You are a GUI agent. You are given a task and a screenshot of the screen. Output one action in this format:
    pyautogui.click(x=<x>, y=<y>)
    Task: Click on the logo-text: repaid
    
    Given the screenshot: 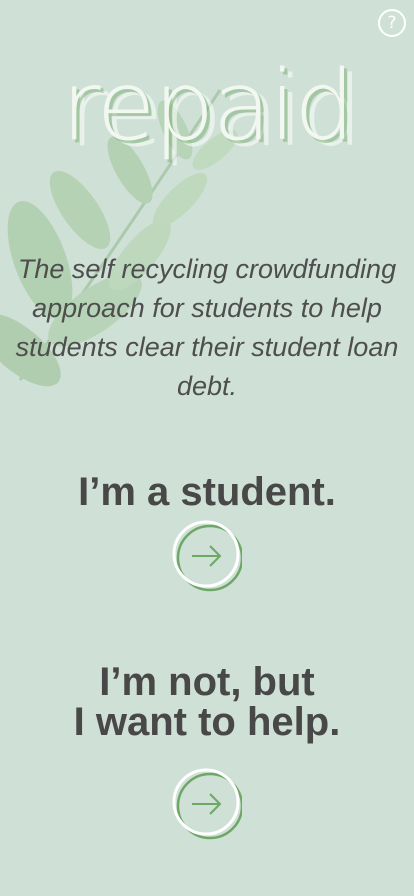 What is the action you would take?
    pyautogui.click(x=208, y=106)
    